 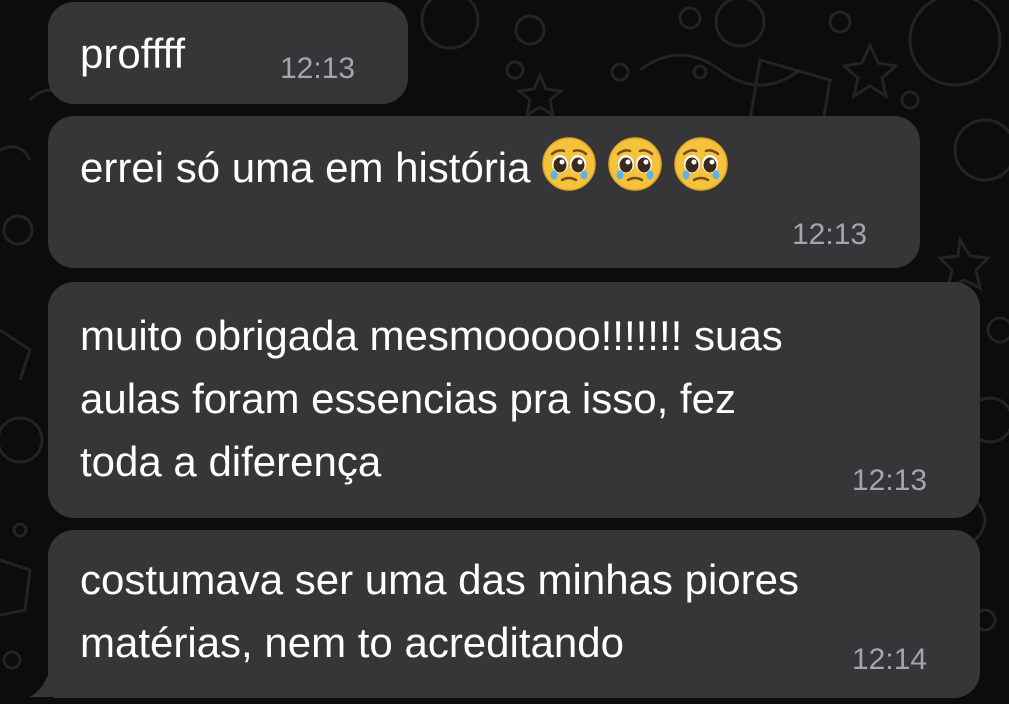 I want to click on message-text-content: errei só uma em história, so click(x=305, y=167).